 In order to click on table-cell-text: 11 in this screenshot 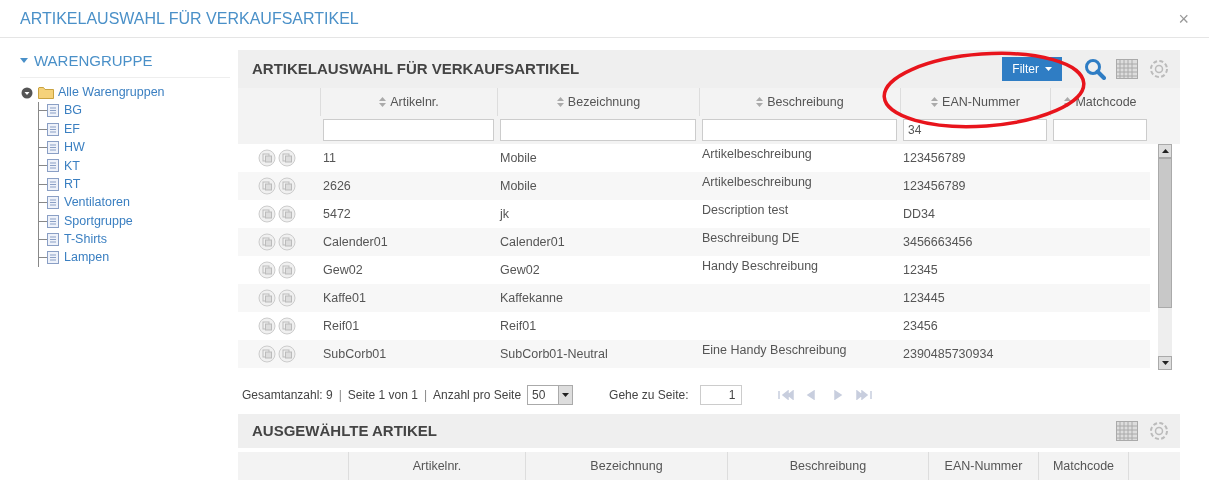, I will do `click(329, 158)`.